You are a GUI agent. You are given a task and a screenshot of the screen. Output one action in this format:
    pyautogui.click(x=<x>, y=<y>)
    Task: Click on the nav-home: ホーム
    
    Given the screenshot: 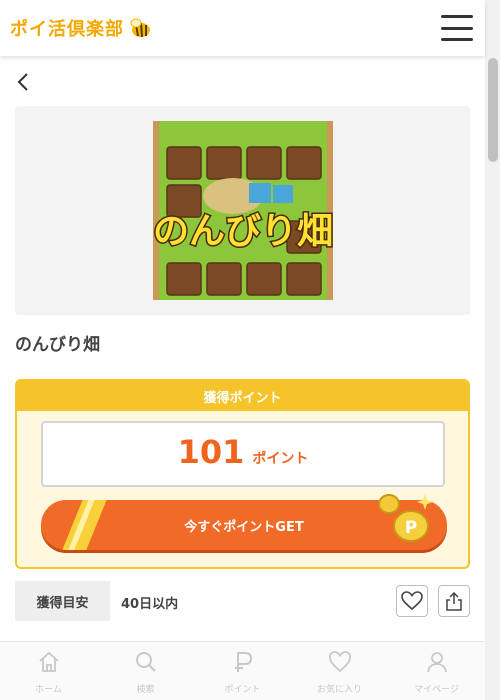 What is the action you would take?
    pyautogui.click(x=48, y=671)
    